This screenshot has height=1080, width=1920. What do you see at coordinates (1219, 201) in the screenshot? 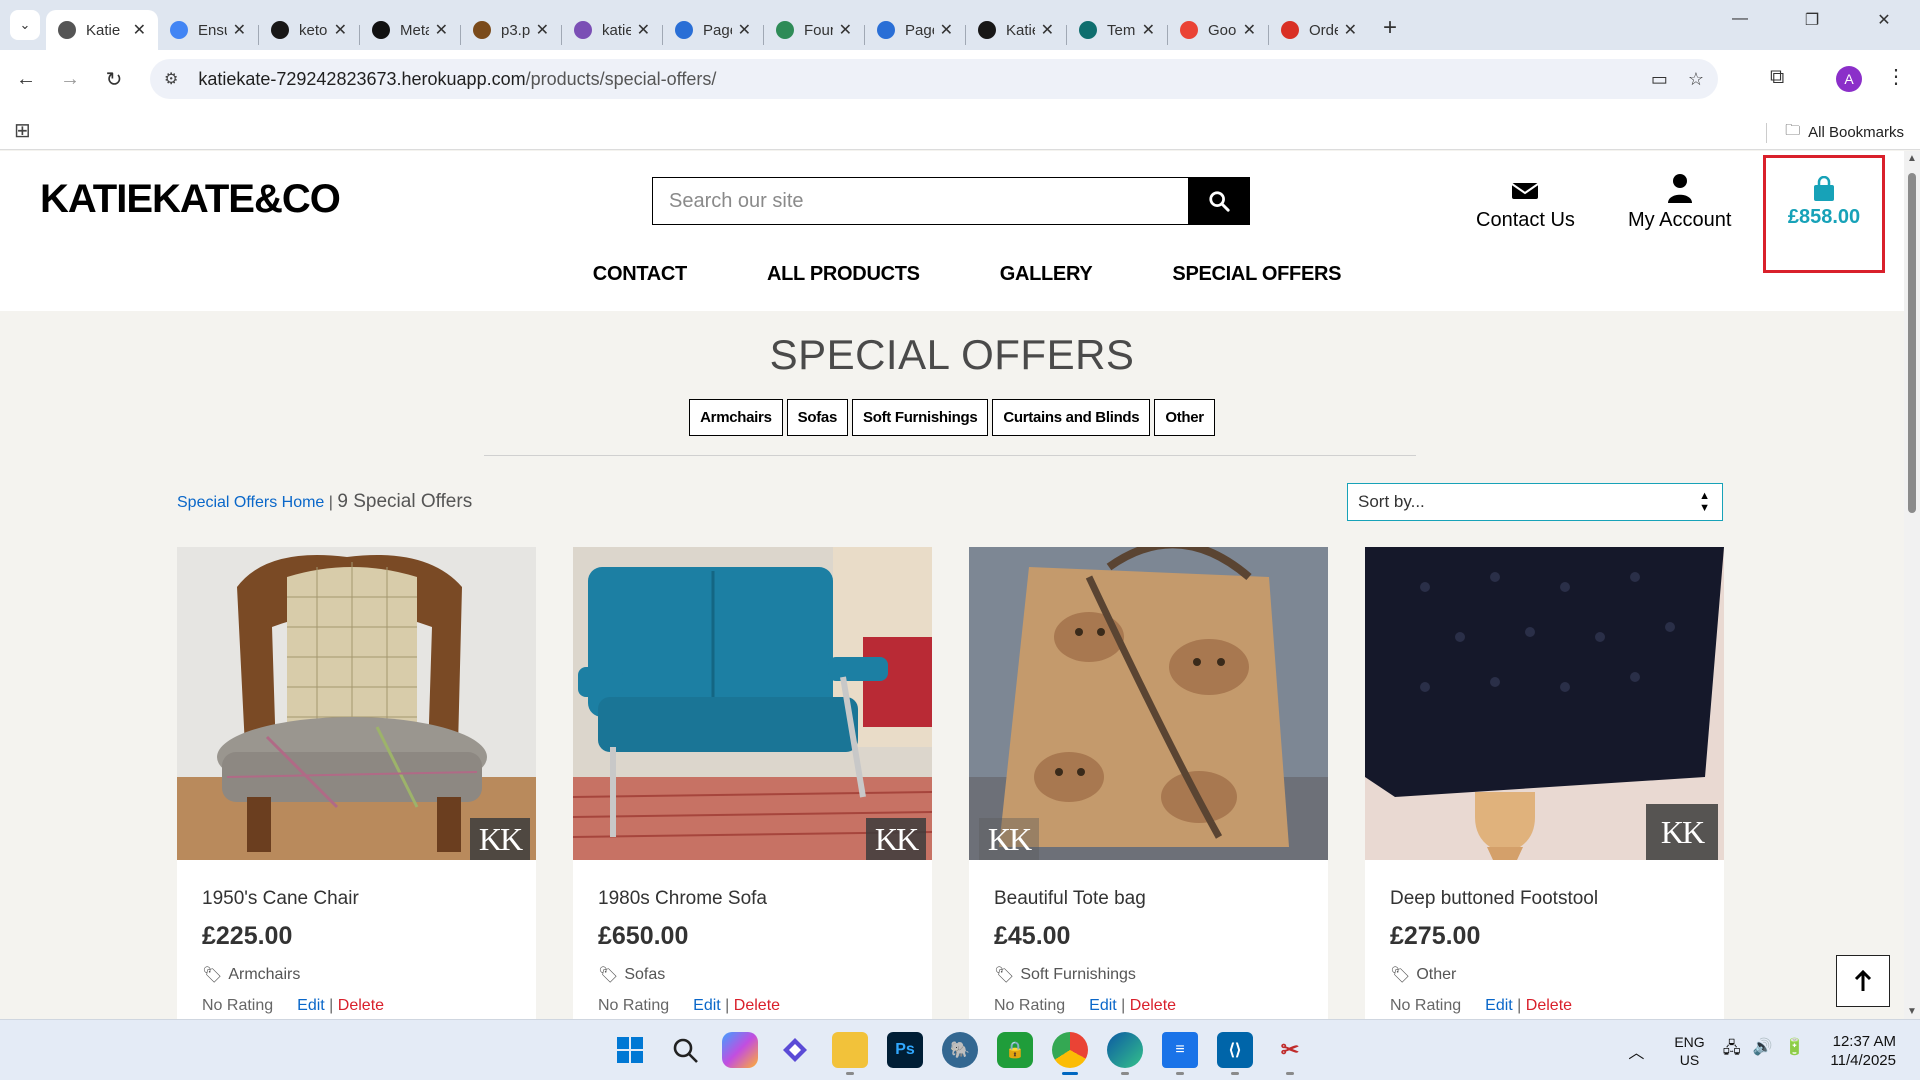
I see `search-button` at bounding box center [1219, 201].